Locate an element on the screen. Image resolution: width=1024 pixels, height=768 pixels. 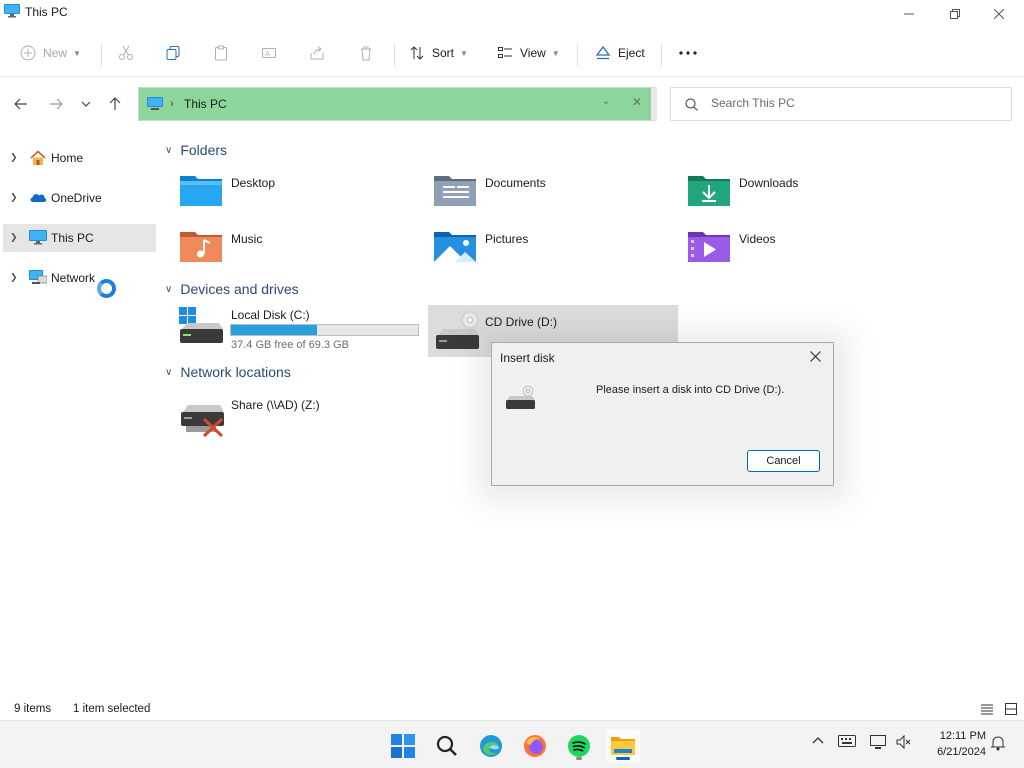
sort-button: Sort ▼ is located at coordinates (438, 53).